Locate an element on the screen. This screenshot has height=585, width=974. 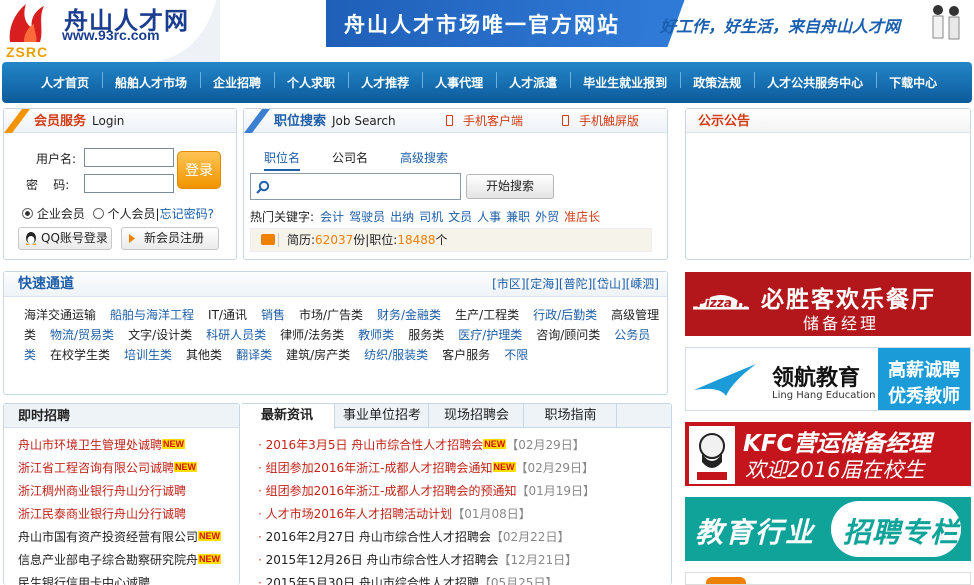
nav-item: 毕业生就业报到 is located at coordinates (625, 81).